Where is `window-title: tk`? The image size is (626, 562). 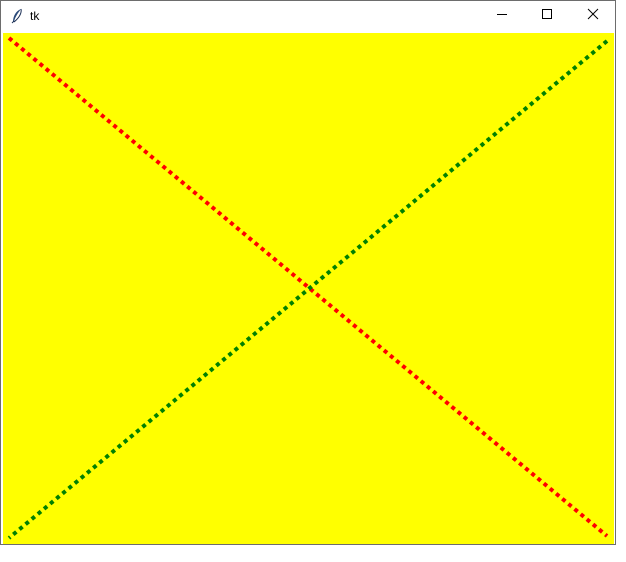
window-title: tk is located at coordinates (35, 16).